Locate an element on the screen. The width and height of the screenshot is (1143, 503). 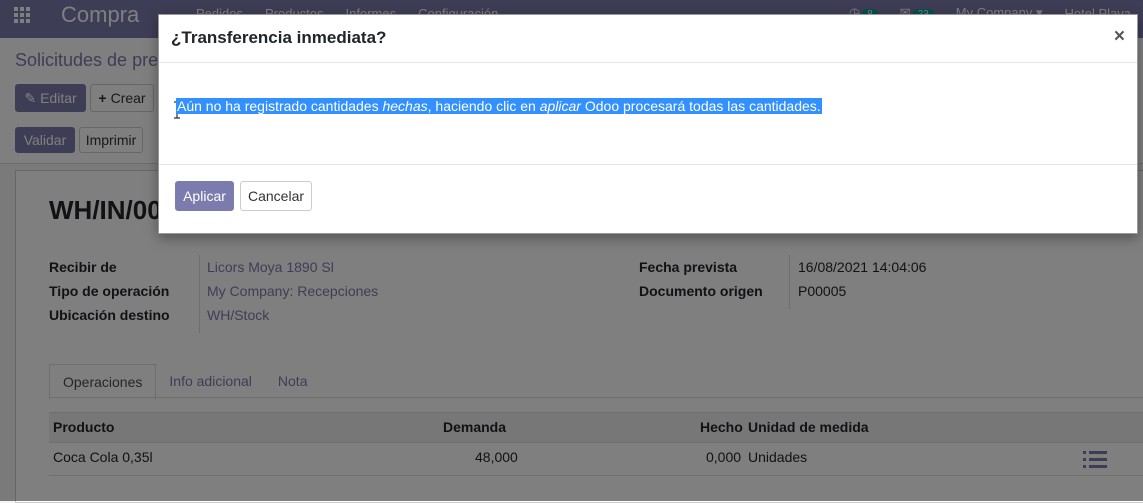
message-em-aplicar: aplicar is located at coordinates (560, 106).